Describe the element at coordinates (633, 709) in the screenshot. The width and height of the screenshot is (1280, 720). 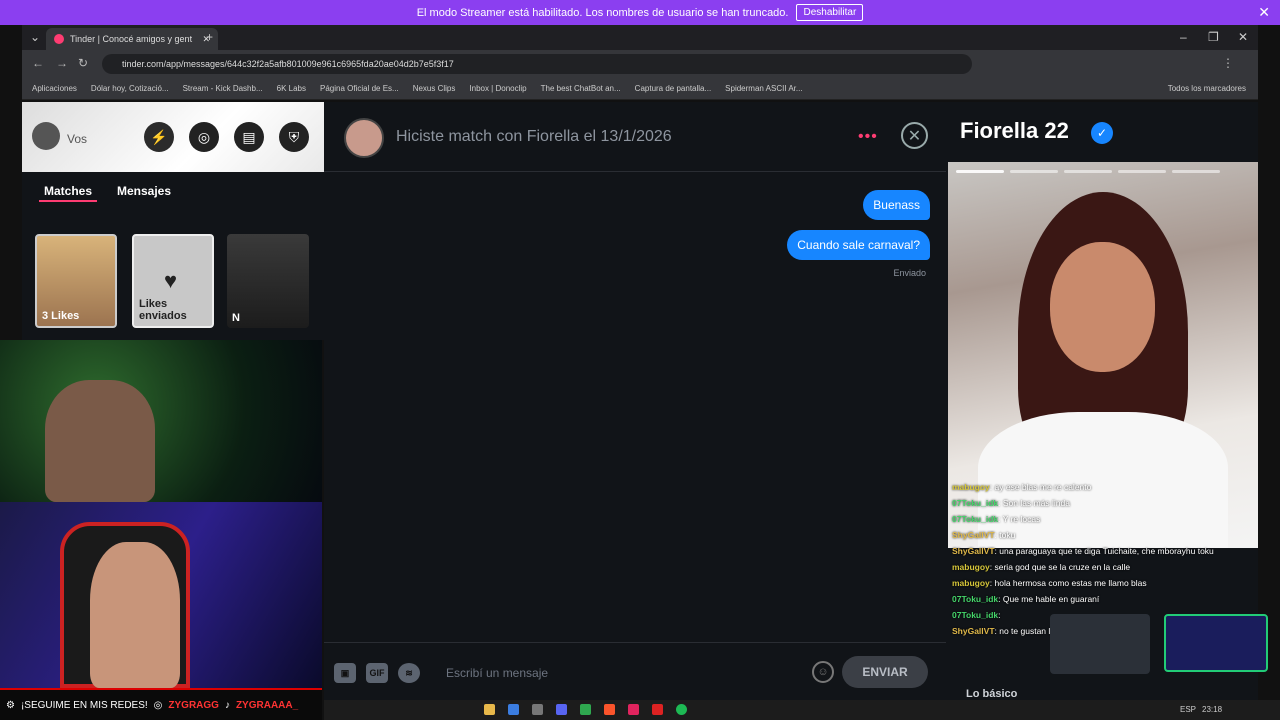
I see `media-icon` at that location.